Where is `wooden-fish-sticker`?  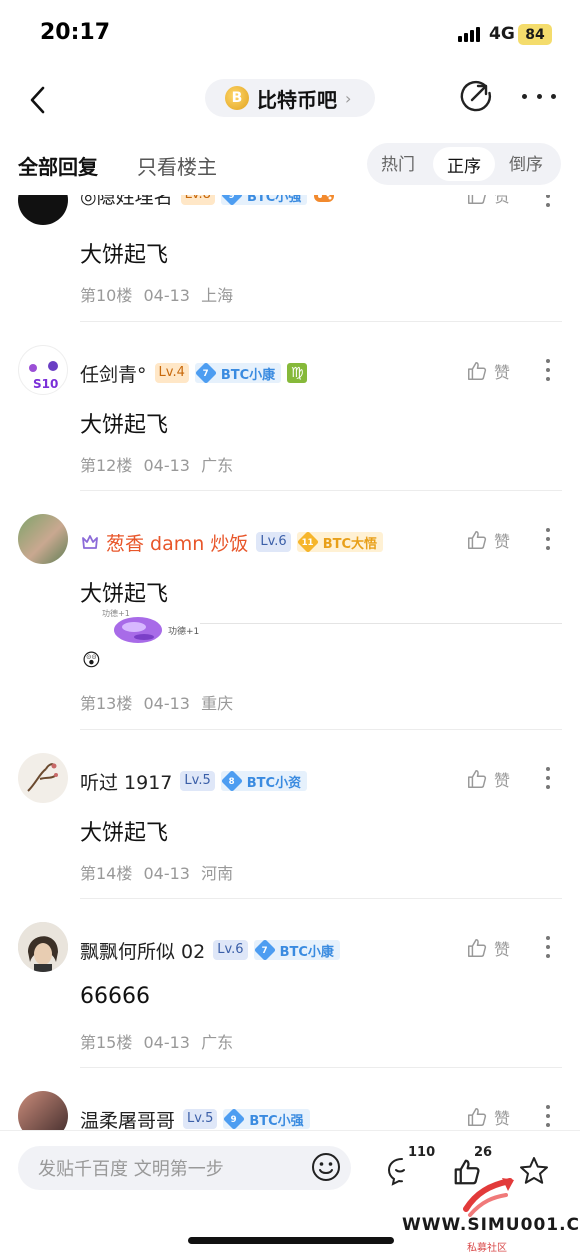 wooden-fish-sticker is located at coordinates (138, 630).